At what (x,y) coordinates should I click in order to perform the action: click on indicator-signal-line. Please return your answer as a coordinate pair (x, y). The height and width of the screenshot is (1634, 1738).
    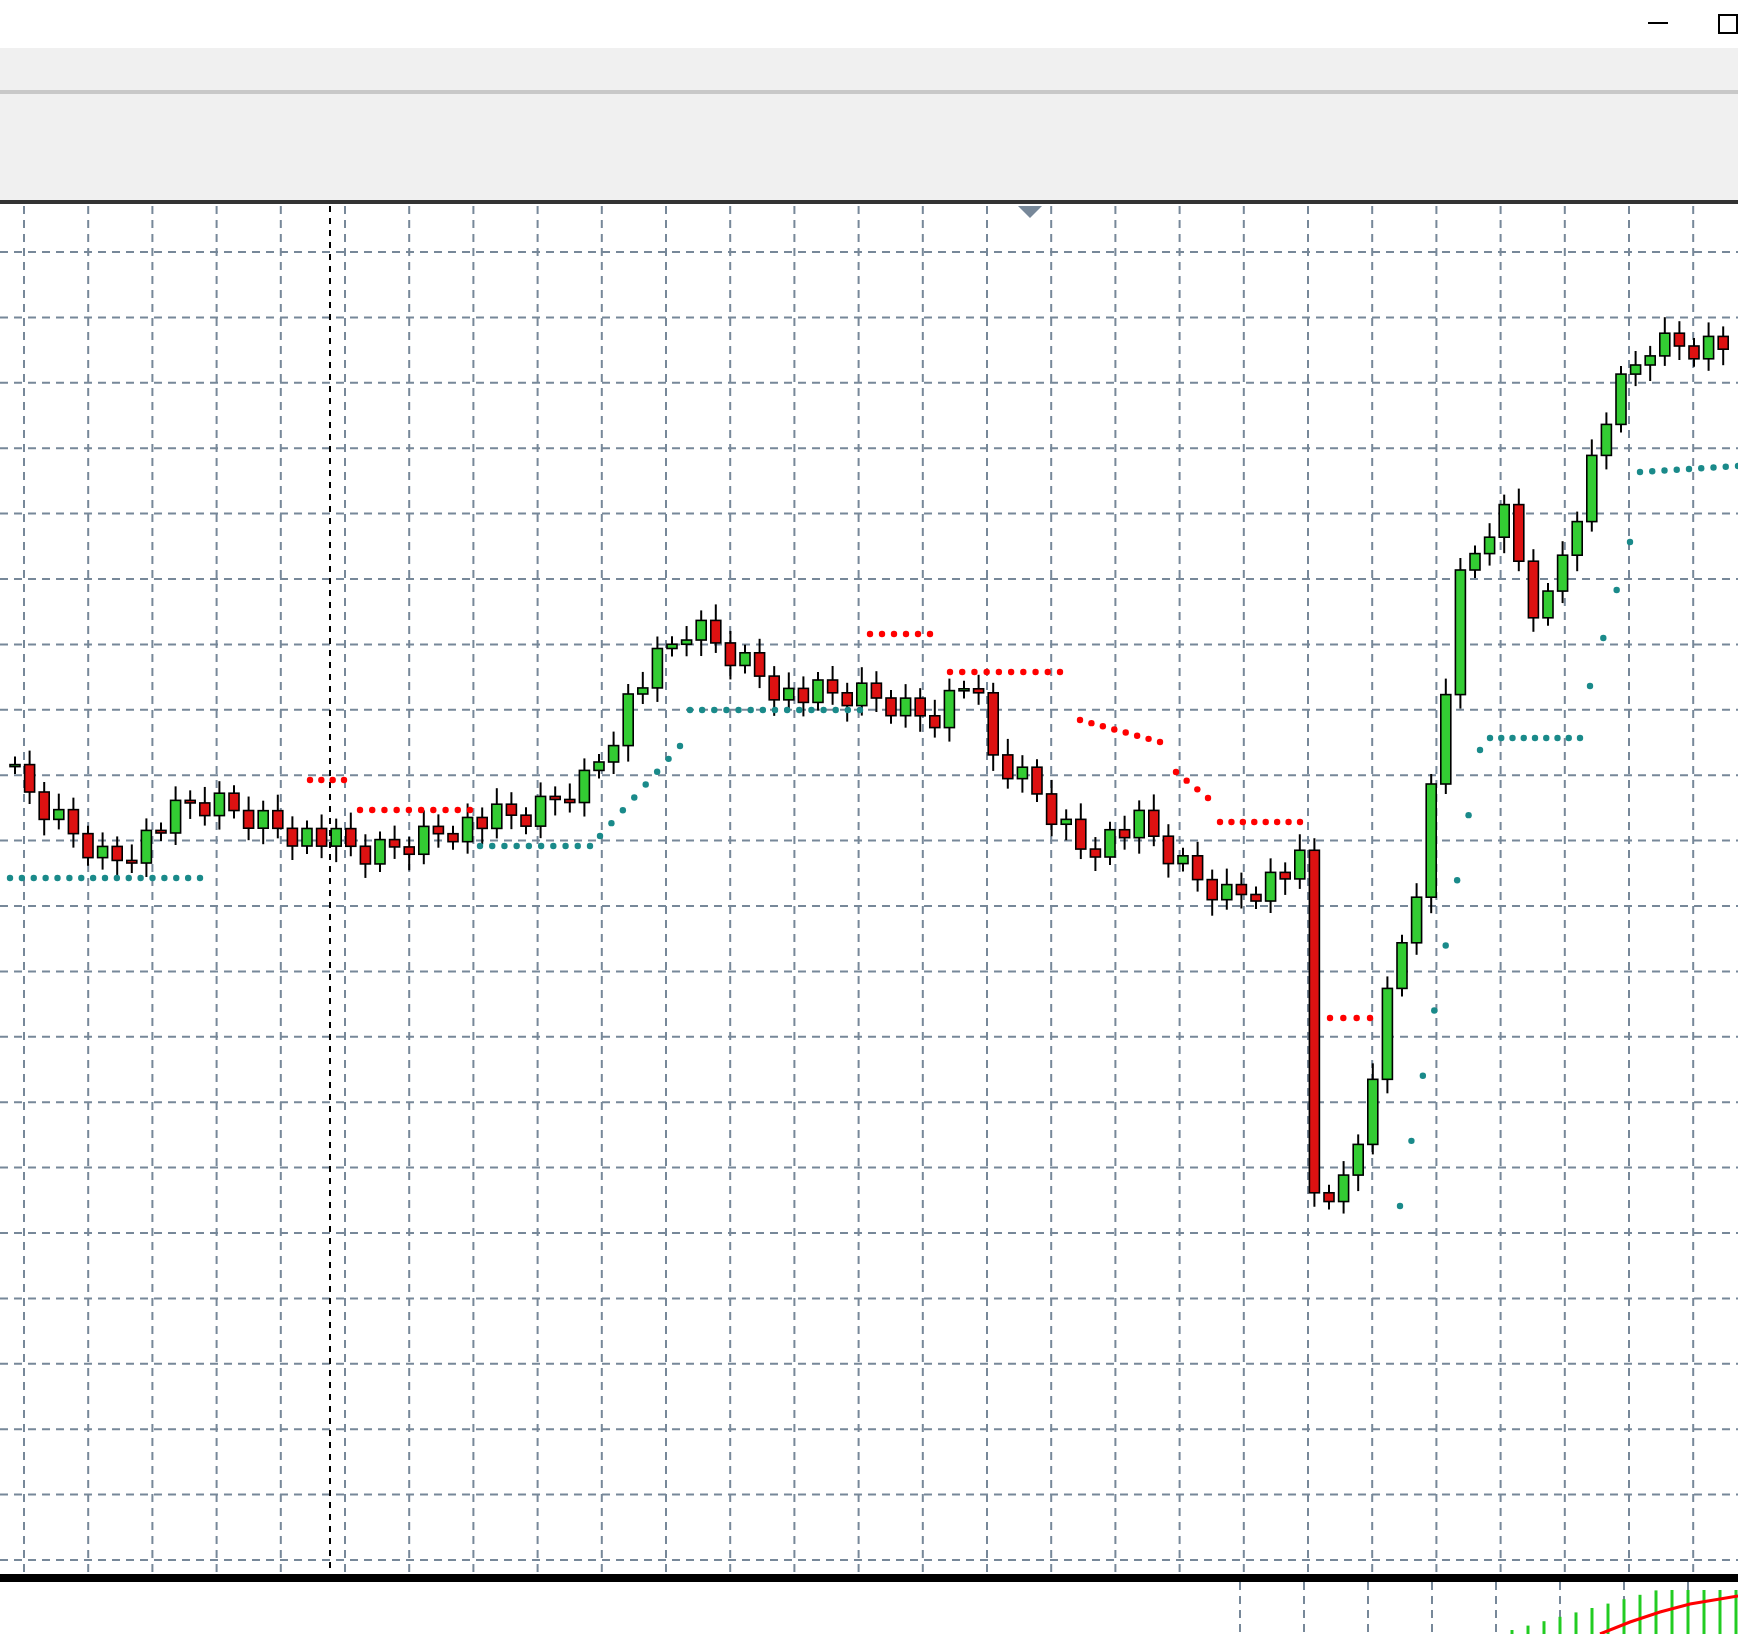
    Looking at the image, I should click on (1668, 1614).